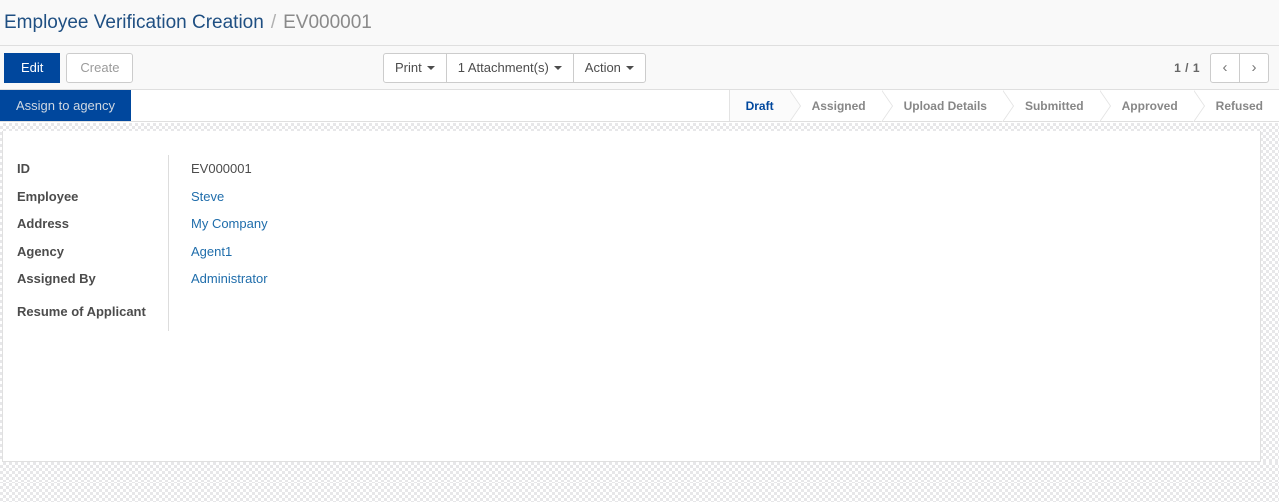 Image resolution: width=1279 pixels, height=502 pixels. I want to click on action-dropdown-button: Action, so click(609, 67).